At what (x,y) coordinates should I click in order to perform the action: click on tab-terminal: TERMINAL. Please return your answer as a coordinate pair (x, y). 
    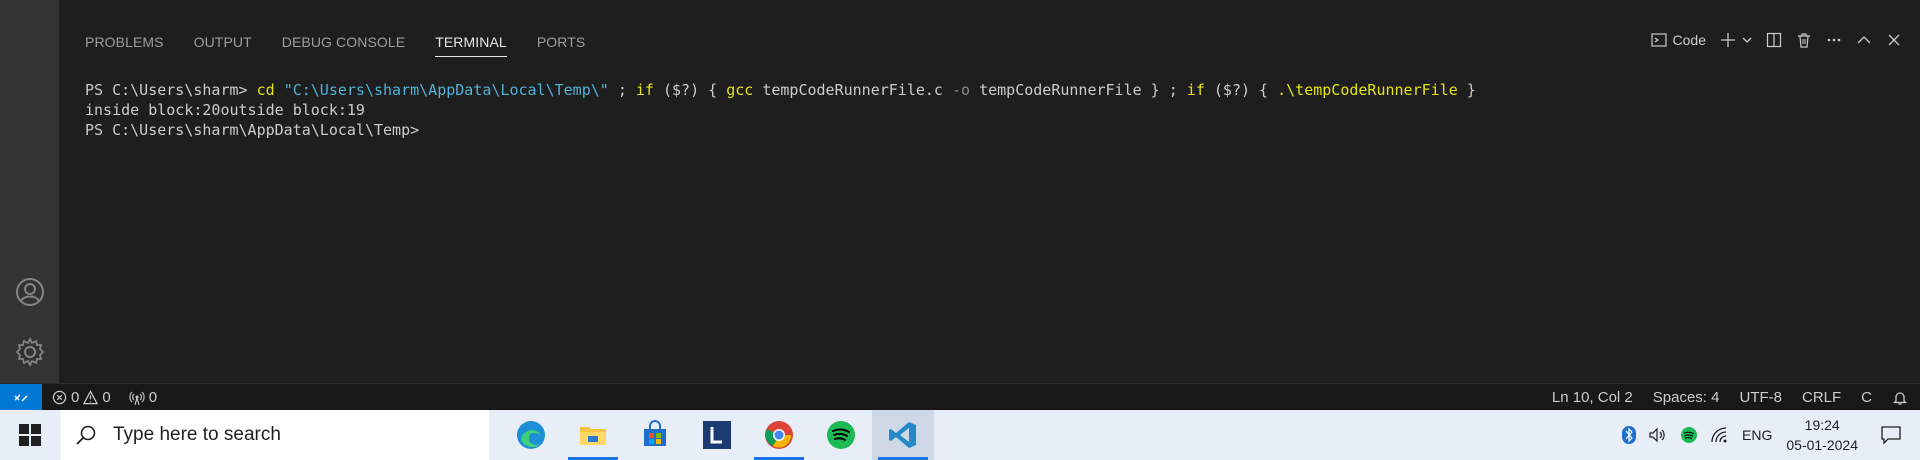
    Looking at the image, I should click on (471, 45).